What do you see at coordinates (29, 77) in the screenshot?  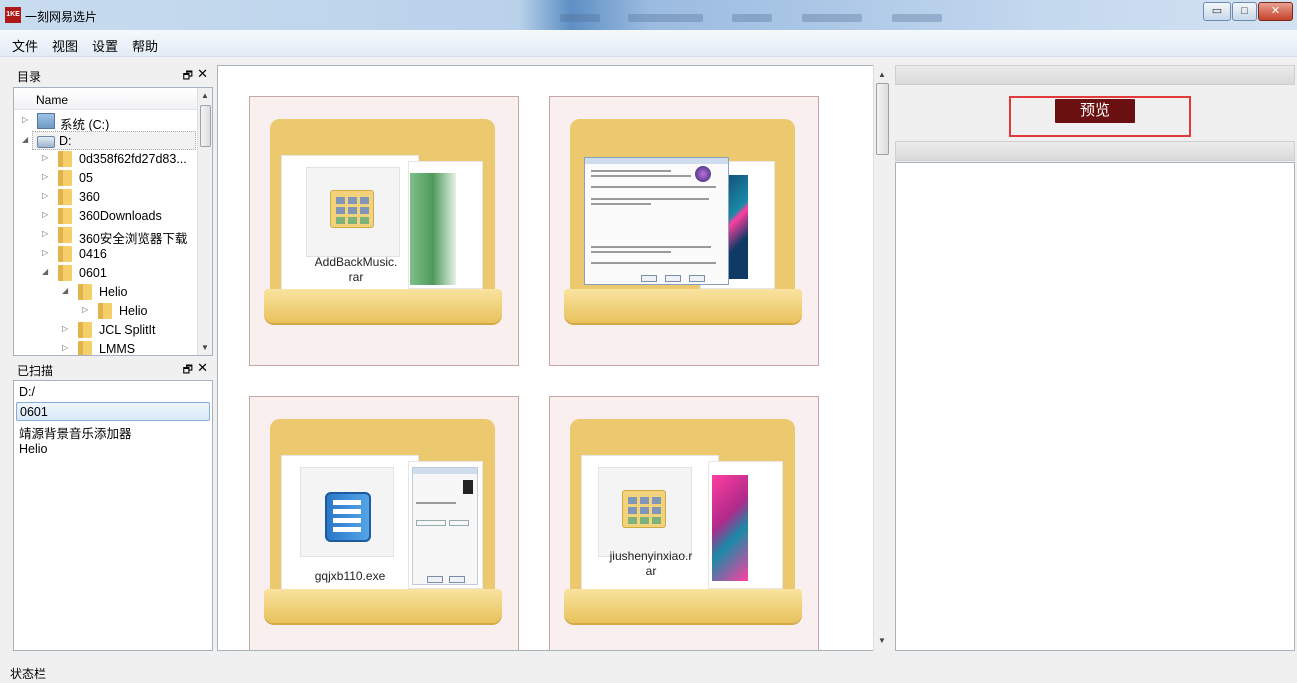 I see `directory-panel-title: 目录` at bounding box center [29, 77].